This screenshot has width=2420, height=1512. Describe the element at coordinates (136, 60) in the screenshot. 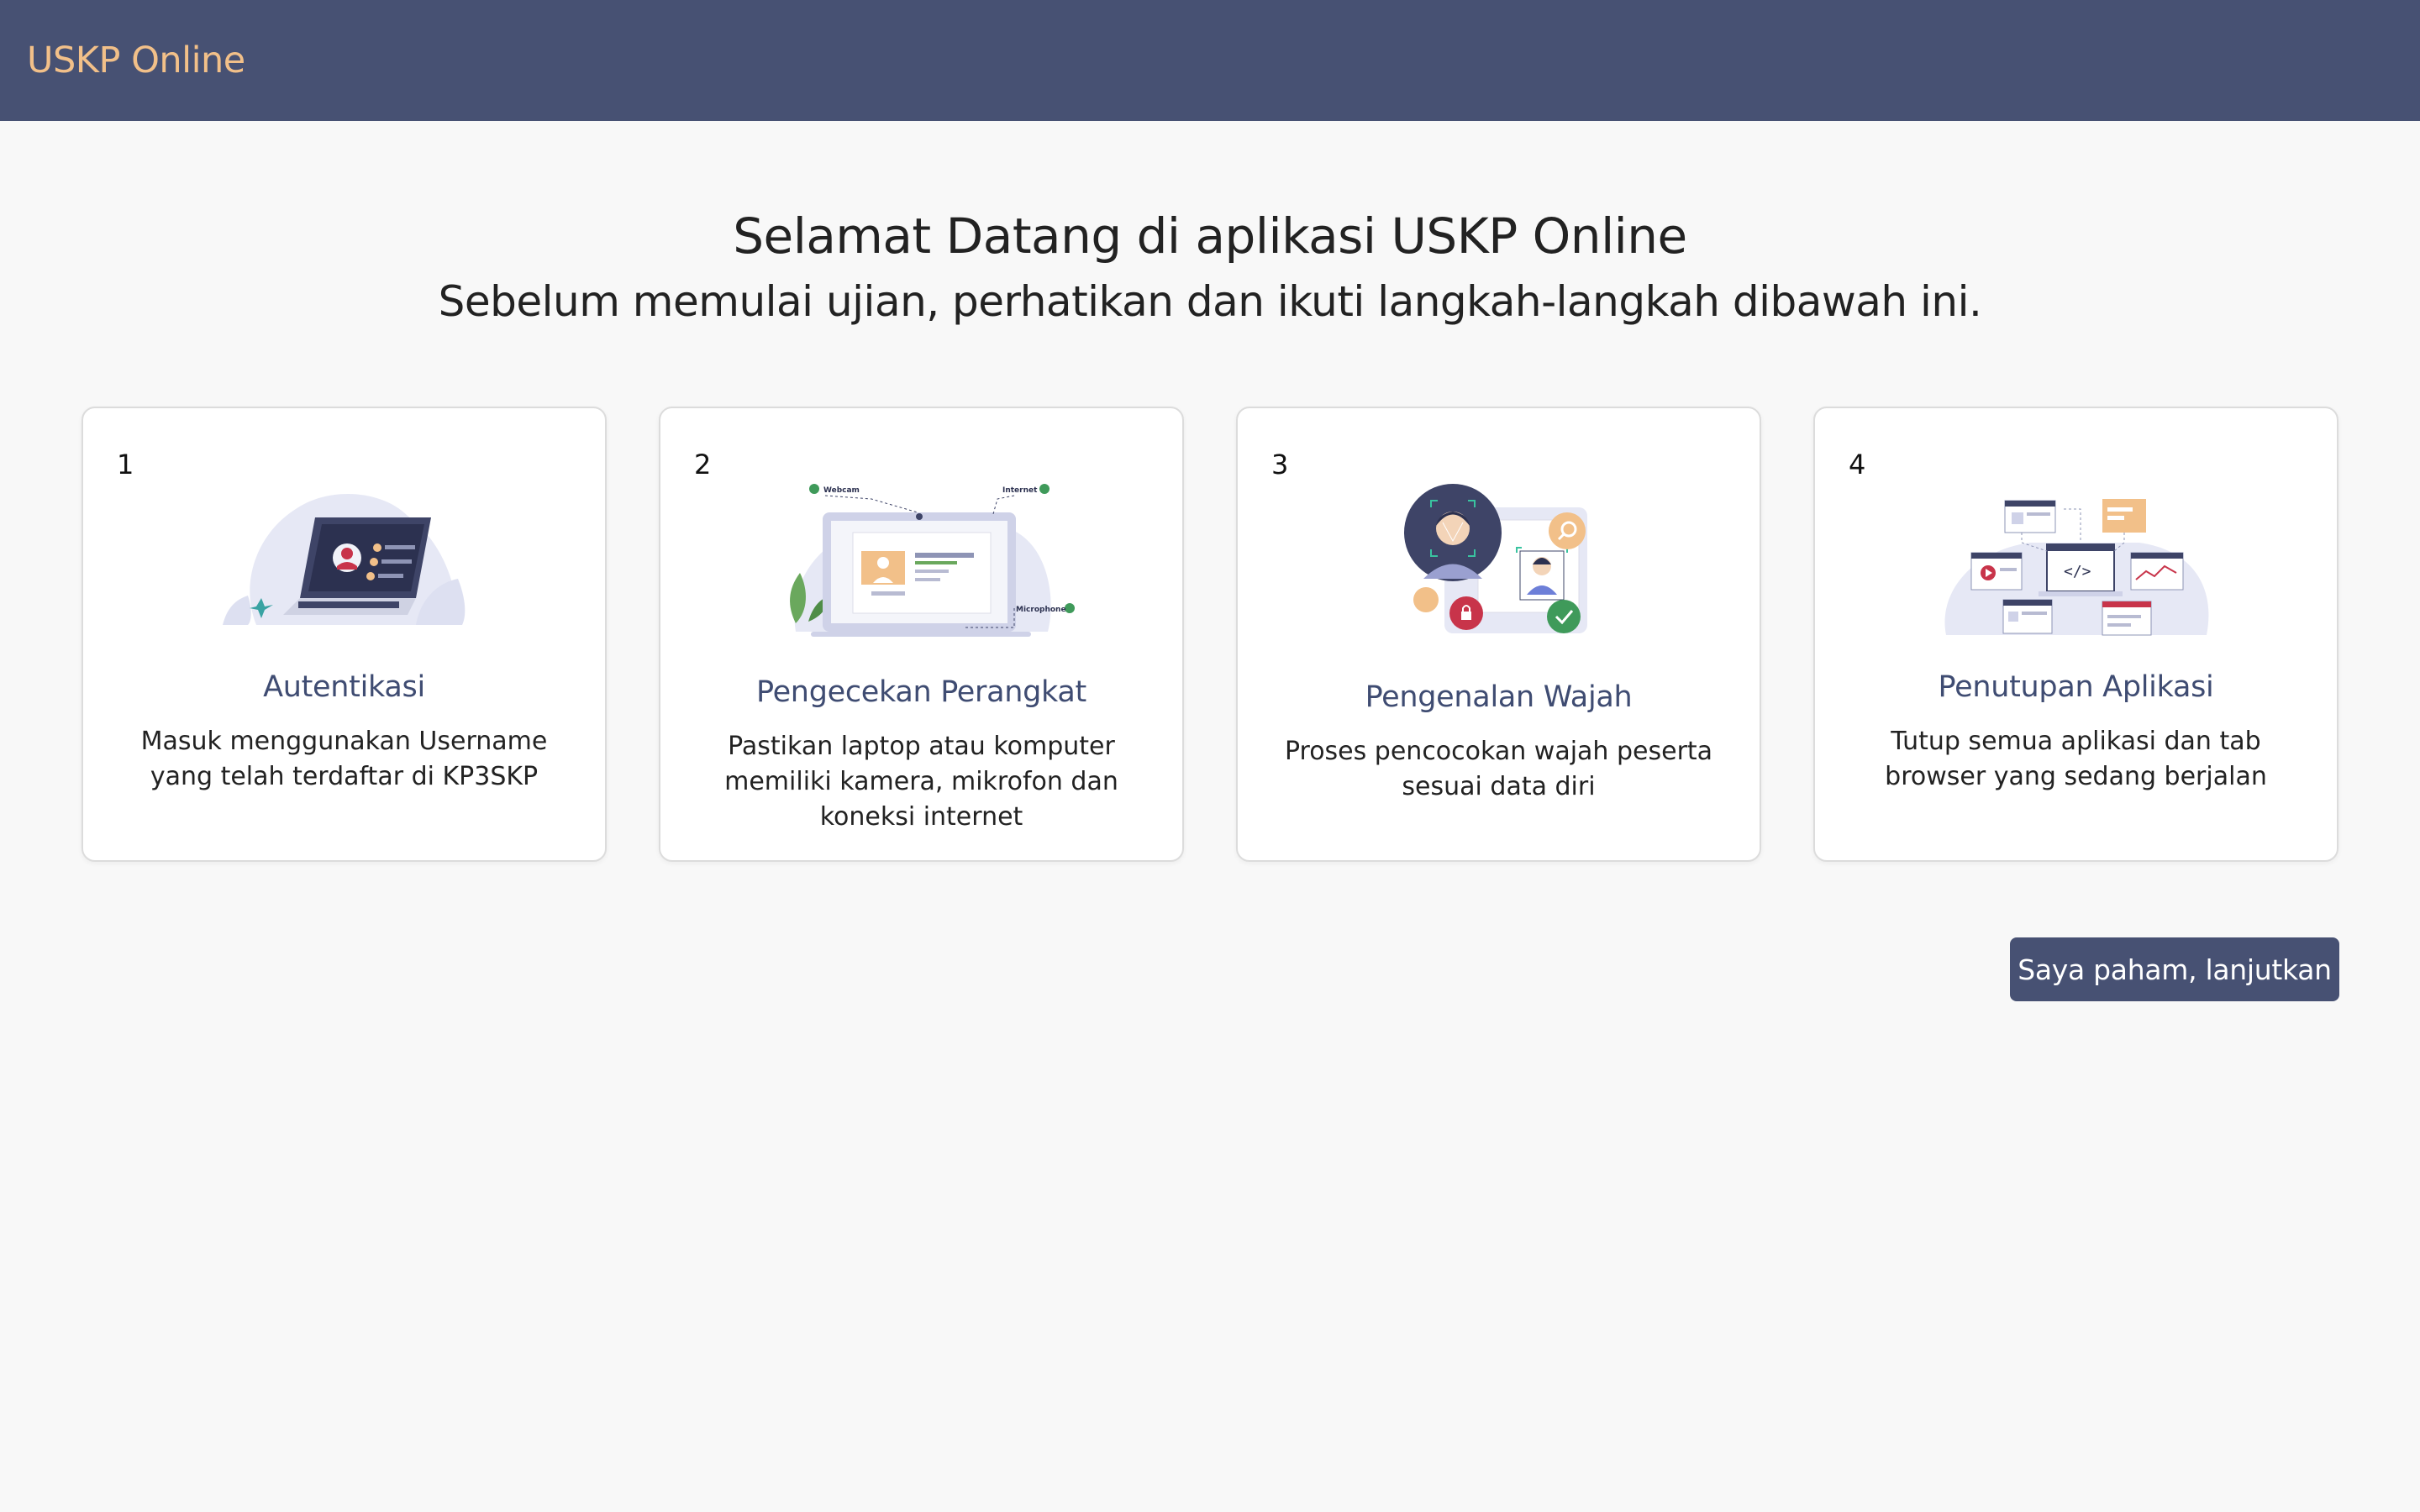

I see `brand-logo-text: USKP Online` at that location.